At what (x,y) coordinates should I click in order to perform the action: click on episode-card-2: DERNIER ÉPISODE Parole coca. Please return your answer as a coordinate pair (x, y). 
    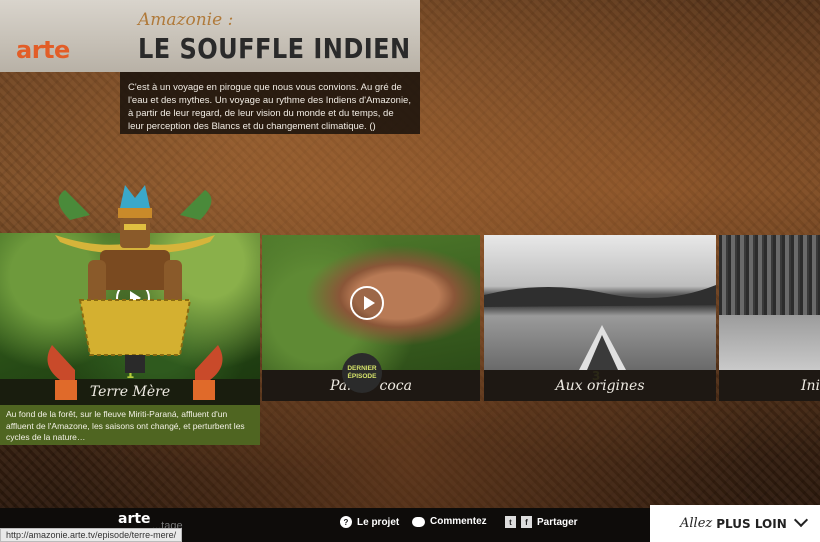
    Looking at the image, I should click on (371, 318).